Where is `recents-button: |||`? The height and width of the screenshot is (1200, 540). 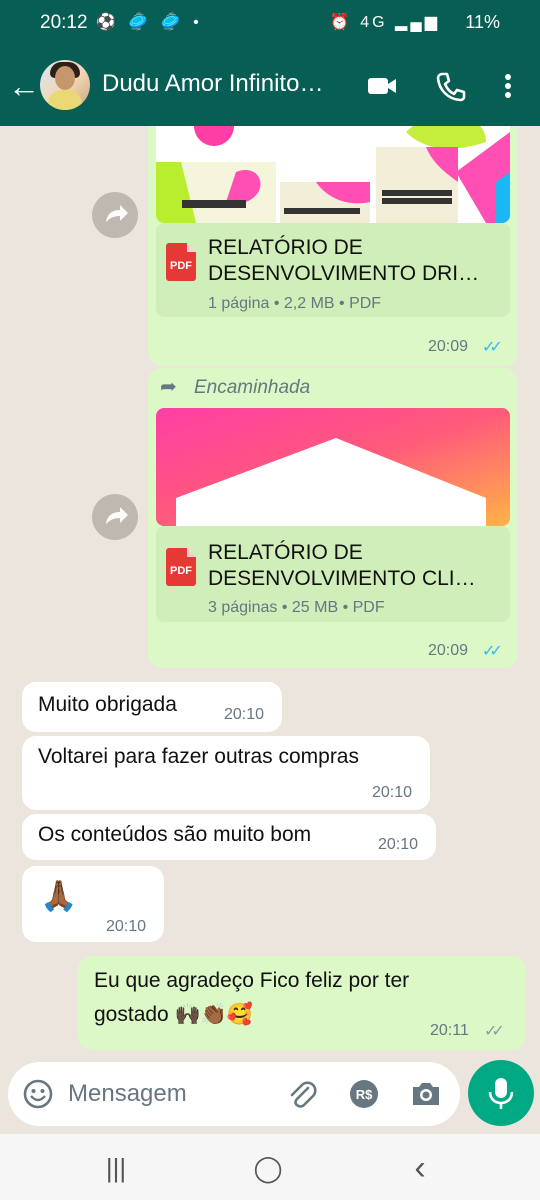 recents-button: ||| is located at coordinates (116, 1168).